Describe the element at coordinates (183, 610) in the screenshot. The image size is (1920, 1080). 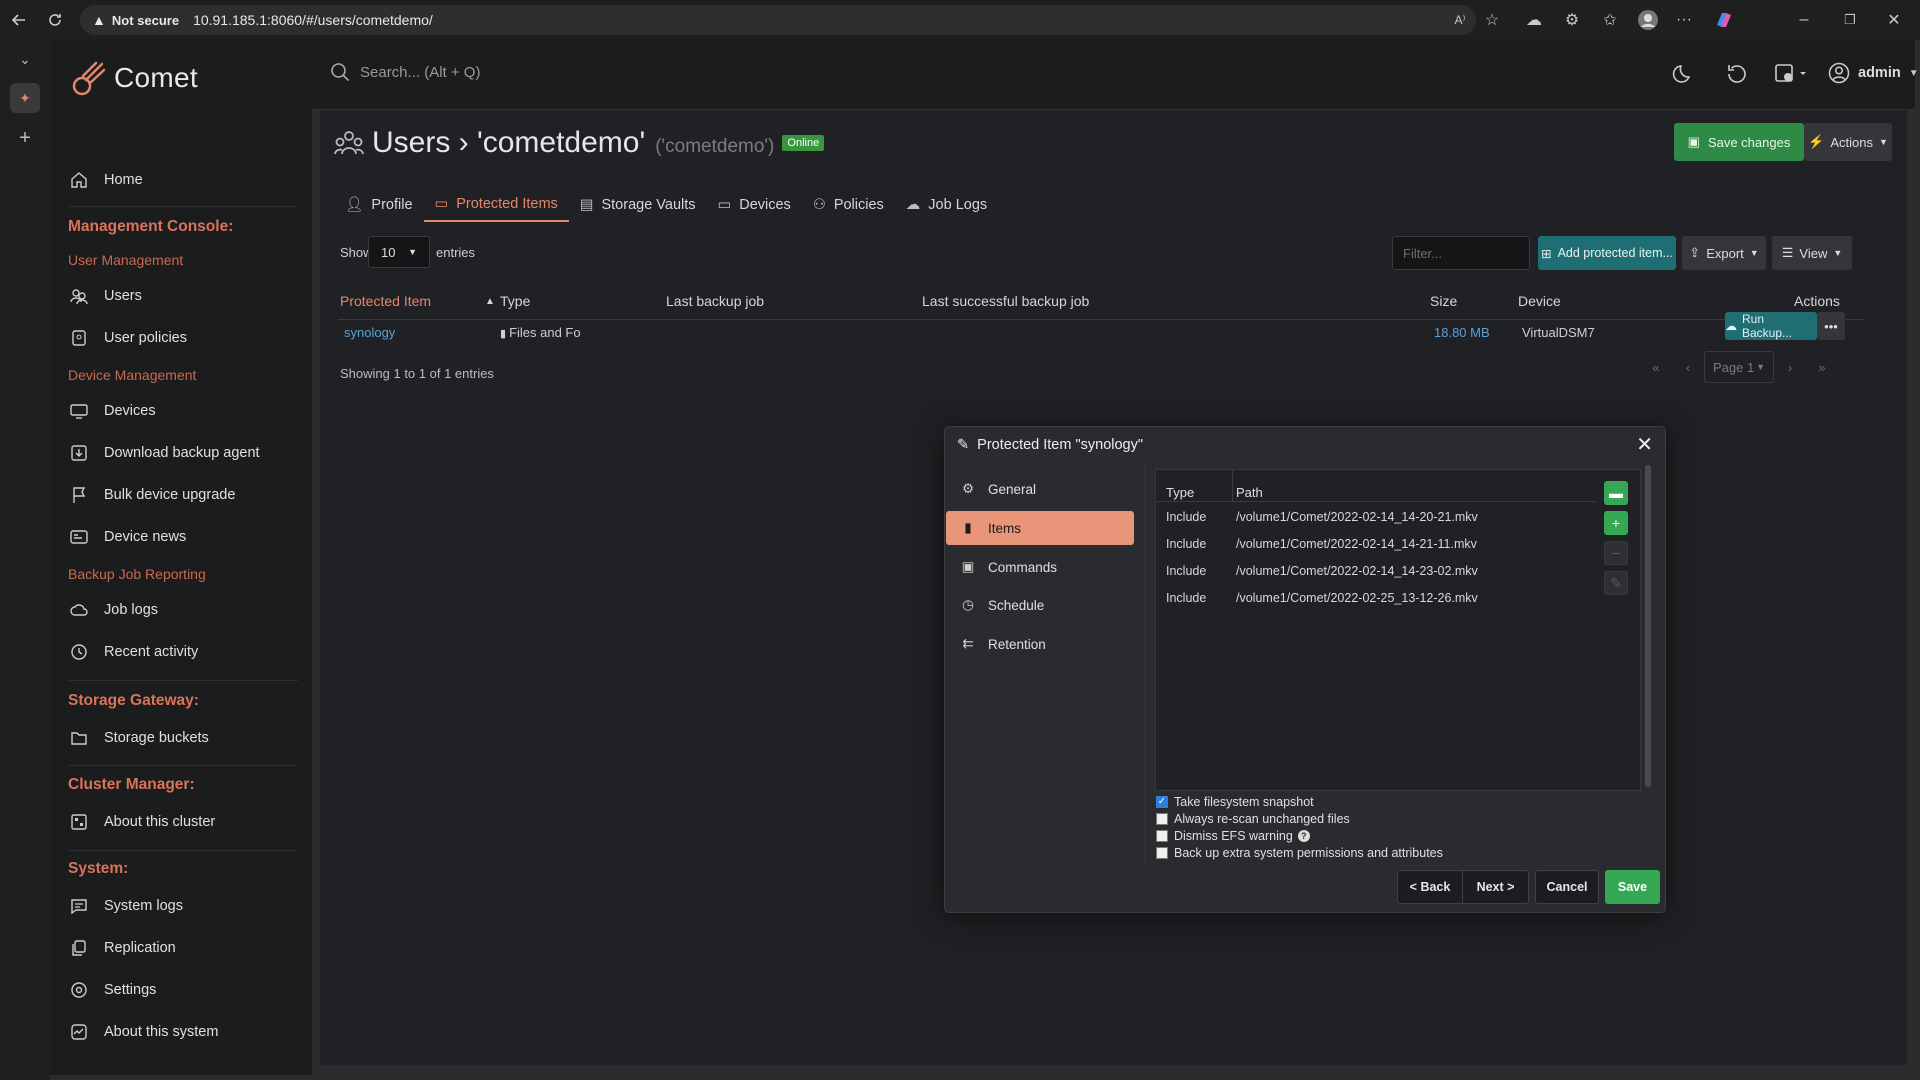
I see `sidebar-item-job-logs: Job logs` at that location.